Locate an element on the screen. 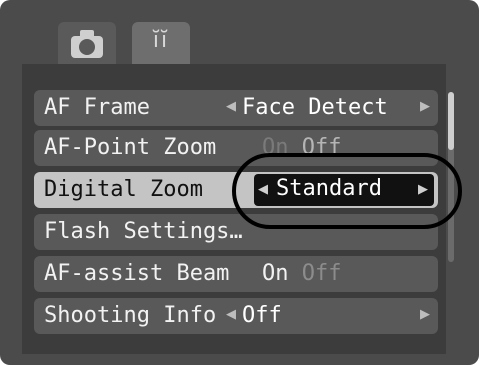  menu-item-label: AF-assist Beam is located at coordinates (137, 273).